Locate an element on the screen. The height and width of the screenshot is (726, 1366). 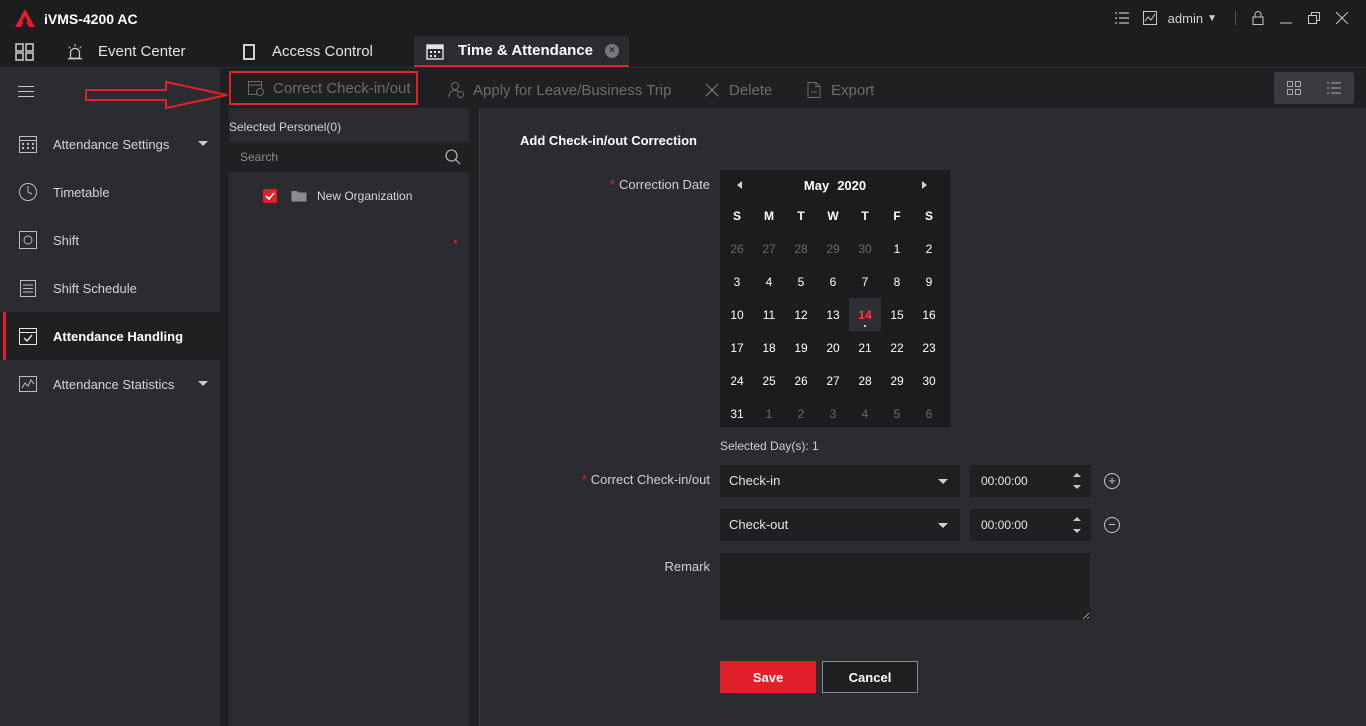
checkout-type-select: Check-out is located at coordinates (840, 525).